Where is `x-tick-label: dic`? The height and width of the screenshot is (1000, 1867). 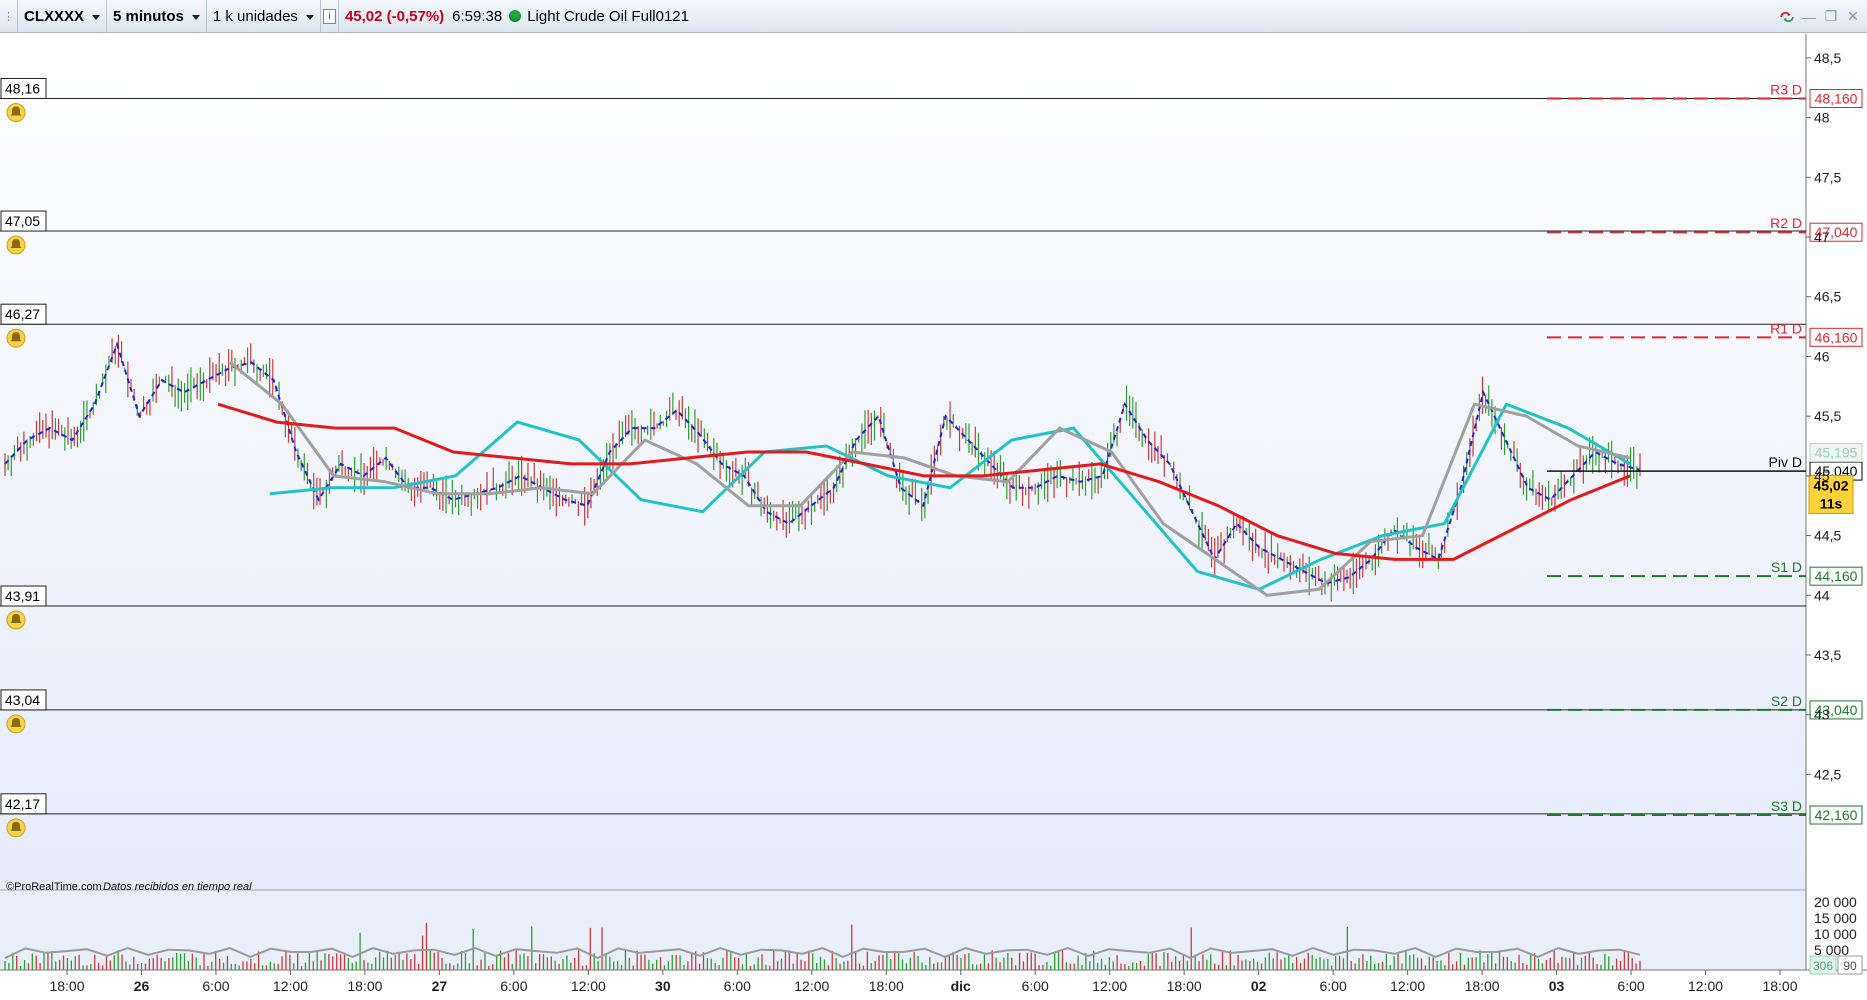
x-tick-label: dic is located at coordinates (961, 986).